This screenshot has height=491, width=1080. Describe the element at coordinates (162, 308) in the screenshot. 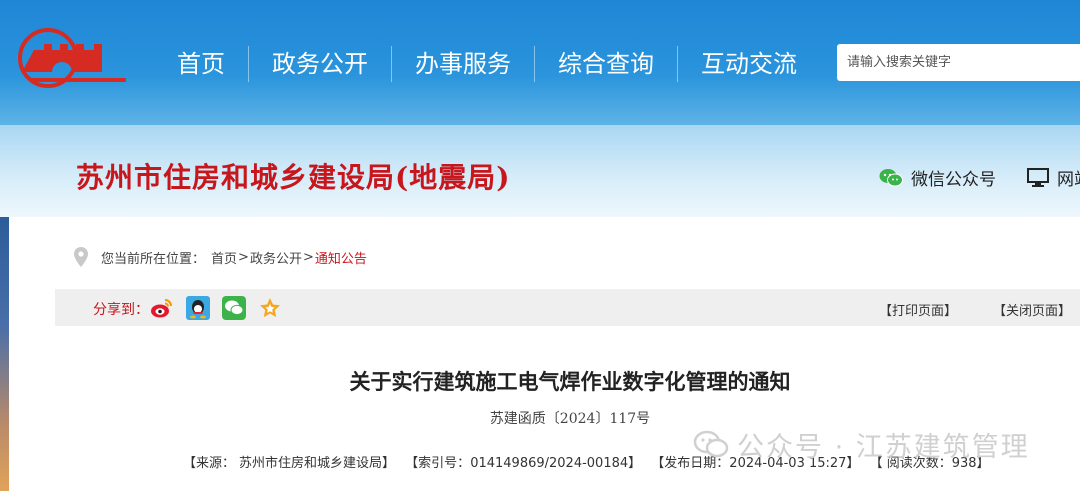

I see `weibo-icon` at that location.